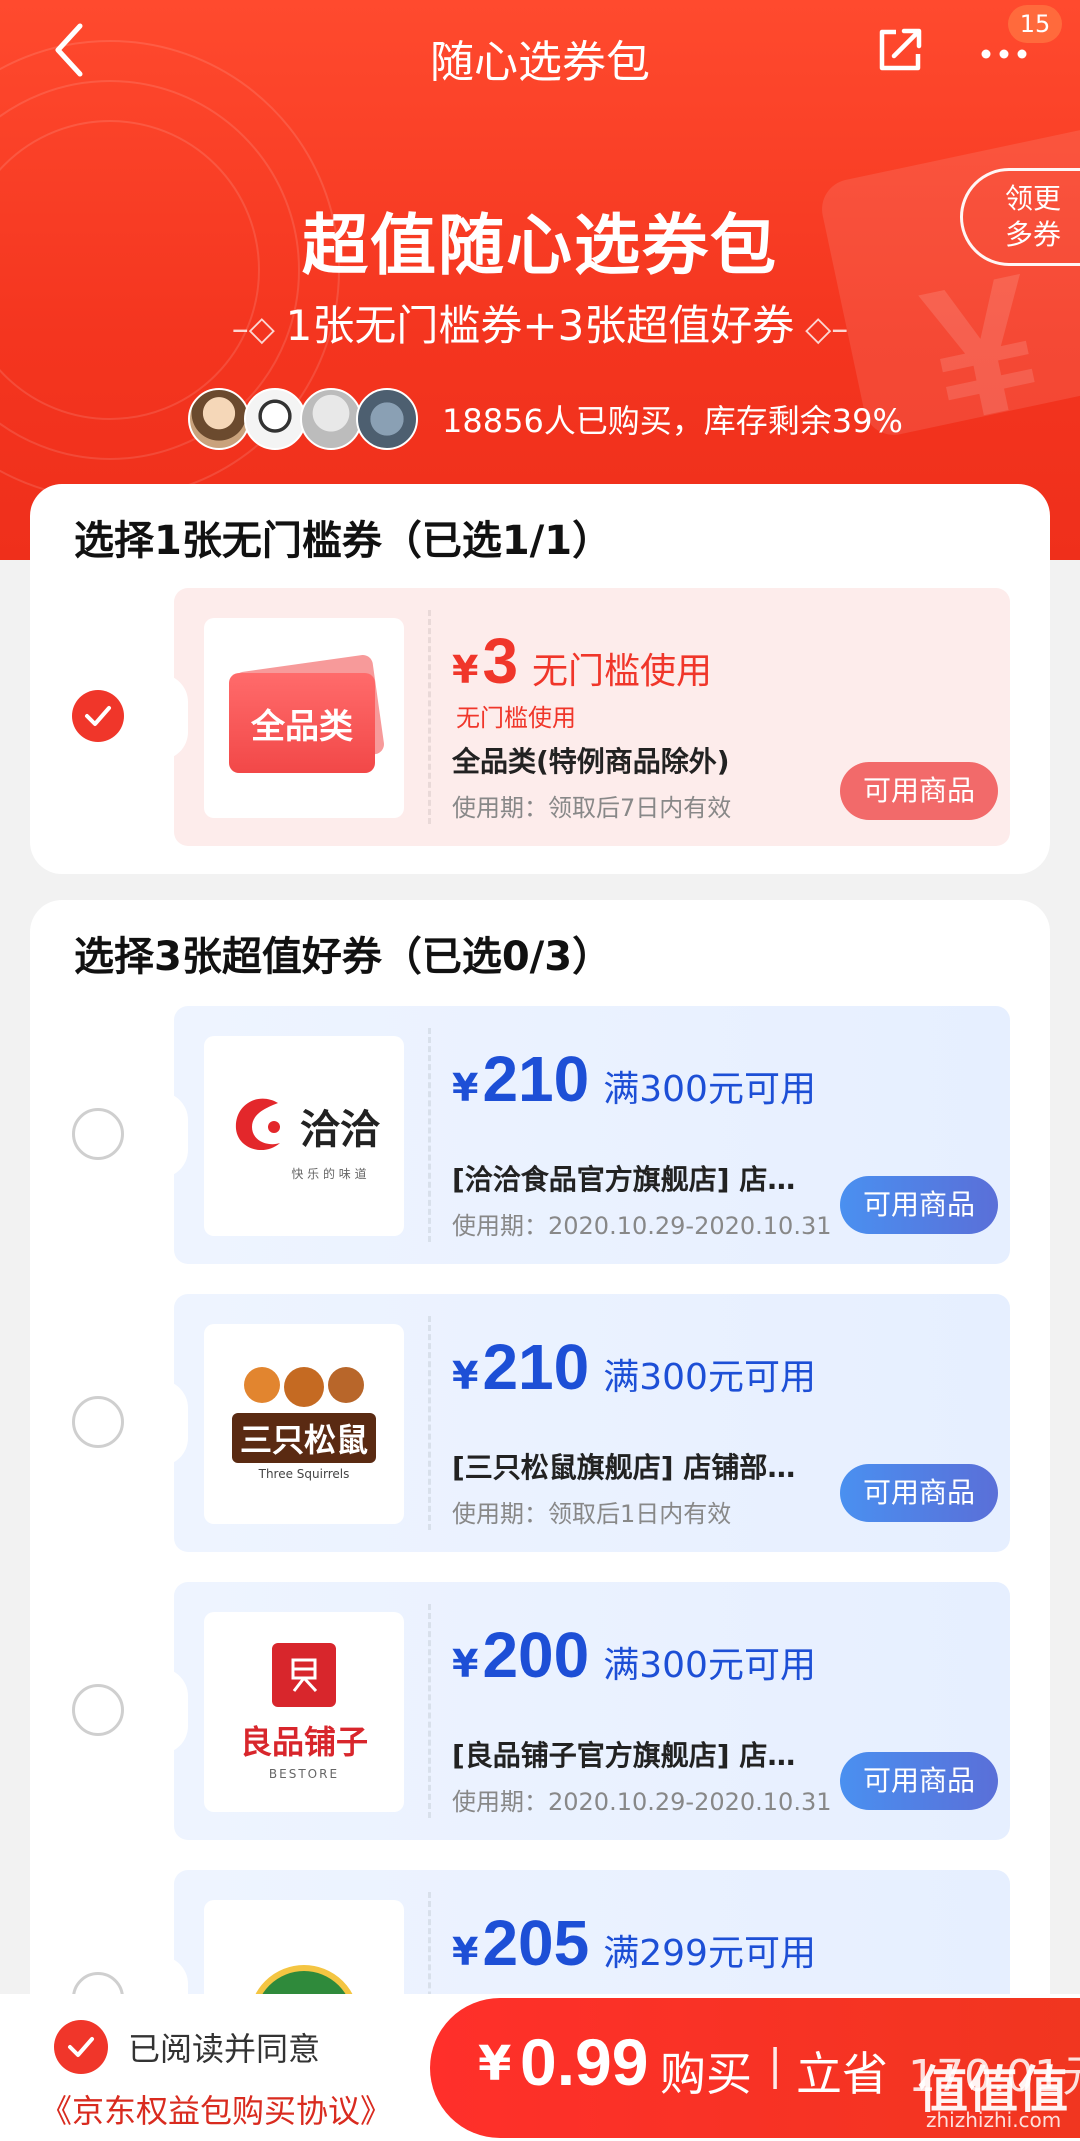 The image size is (1080, 2141). I want to click on coupon-condition: 无门槛使用, so click(622, 671).